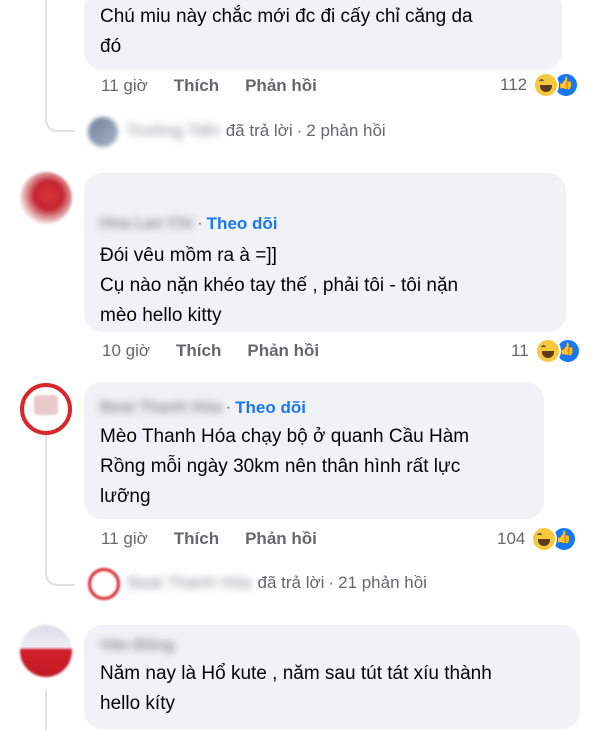 The width and height of the screenshot is (600, 730). I want to click on reaction-count: 11, so click(520, 350).